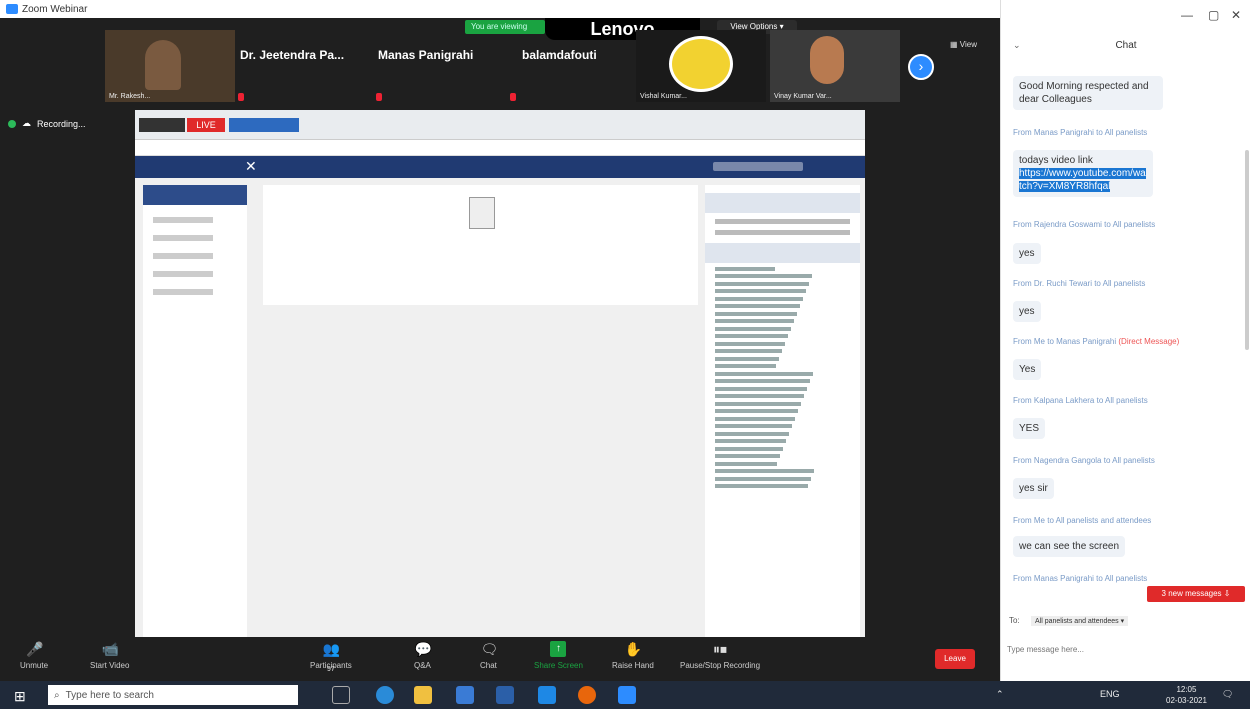 This screenshot has height=709, width=1250. What do you see at coordinates (500, 148) in the screenshot?
I see `shared-bookmarks-bar` at bounding box center [500, 148].